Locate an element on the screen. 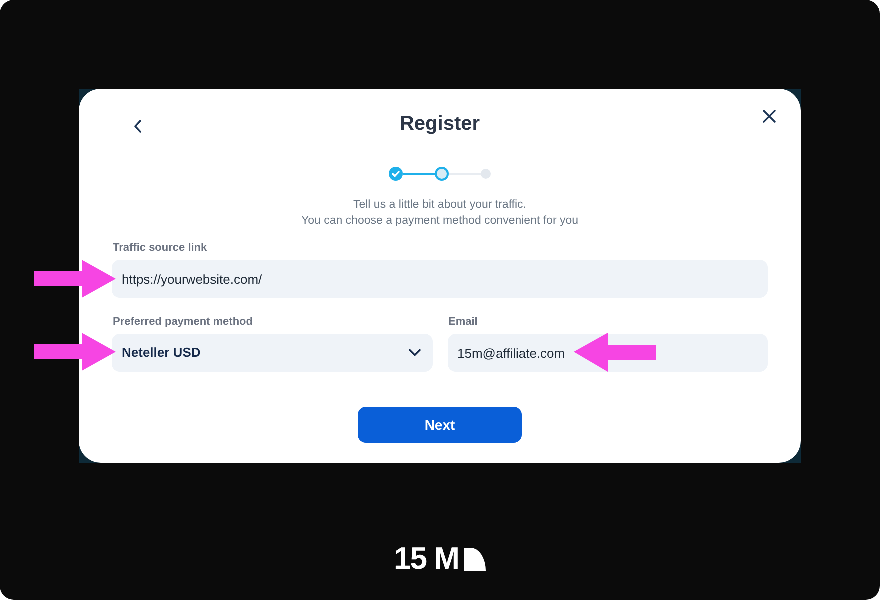 The height and width of the screenshot is (600, 880). logo-text: 15 M is located at coordinates (426, 559).